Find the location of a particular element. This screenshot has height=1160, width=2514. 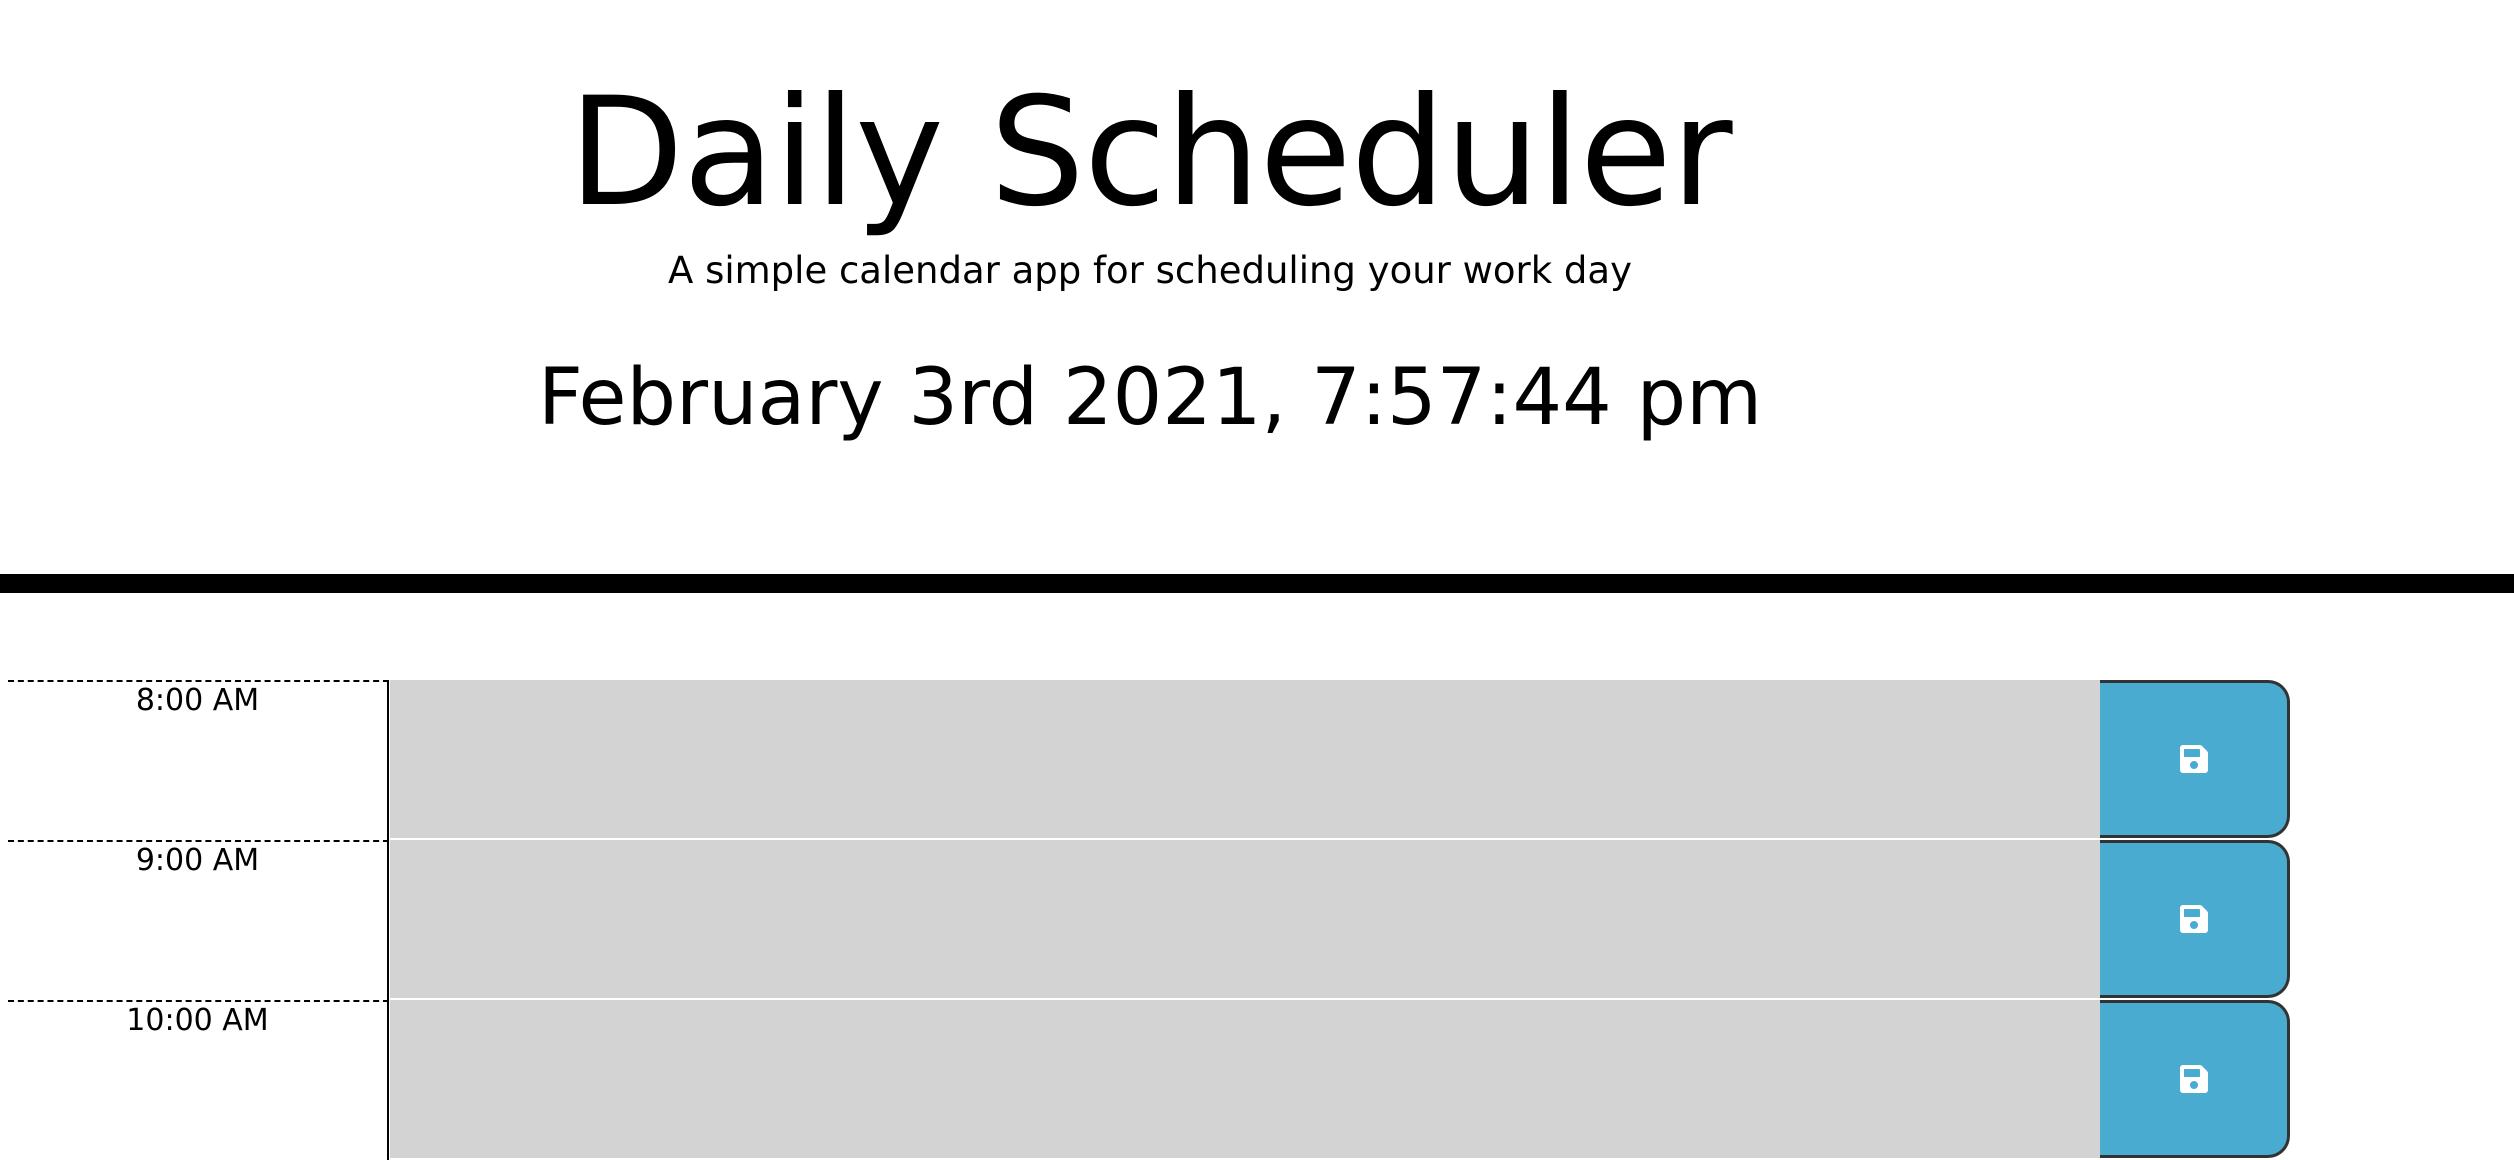

hour-label-text: 8:00 AM is located at coordinates (197, 700).